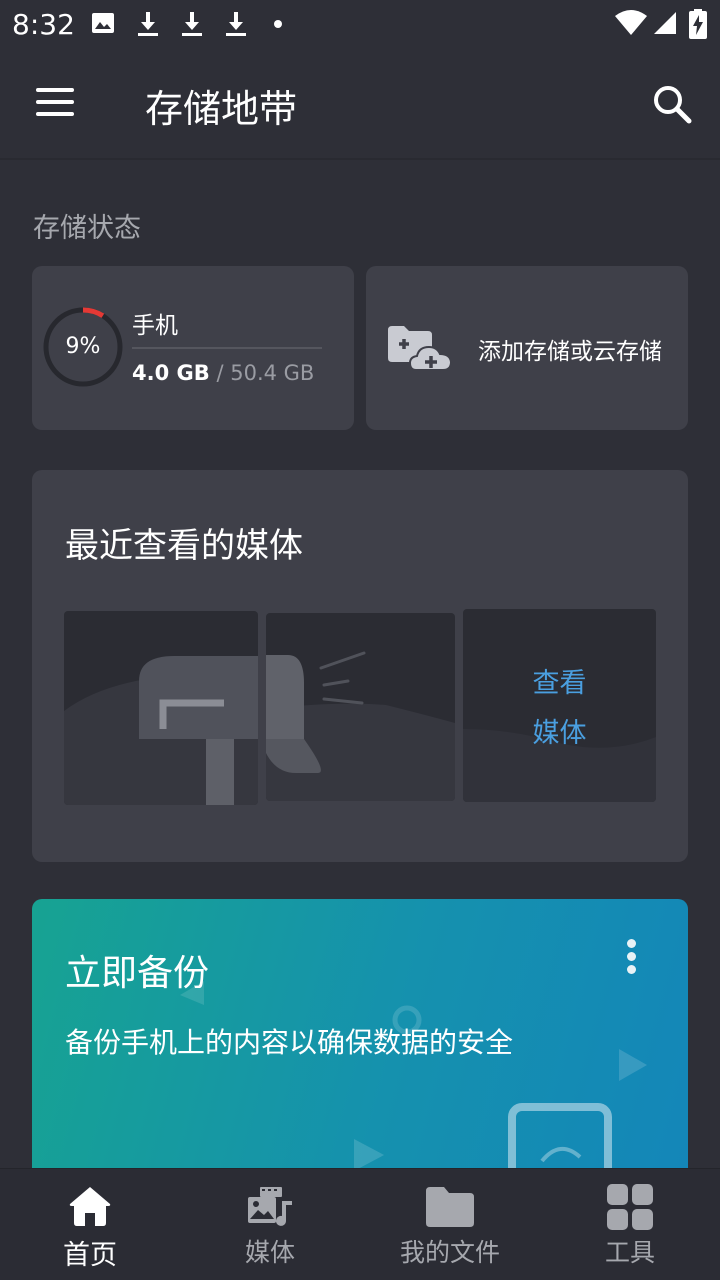 The width and height of the screenshot is (720, 1280). Describe the element at coordinates (360, 24) in the screenshot. I see `status-bar: 8:32` at that location.